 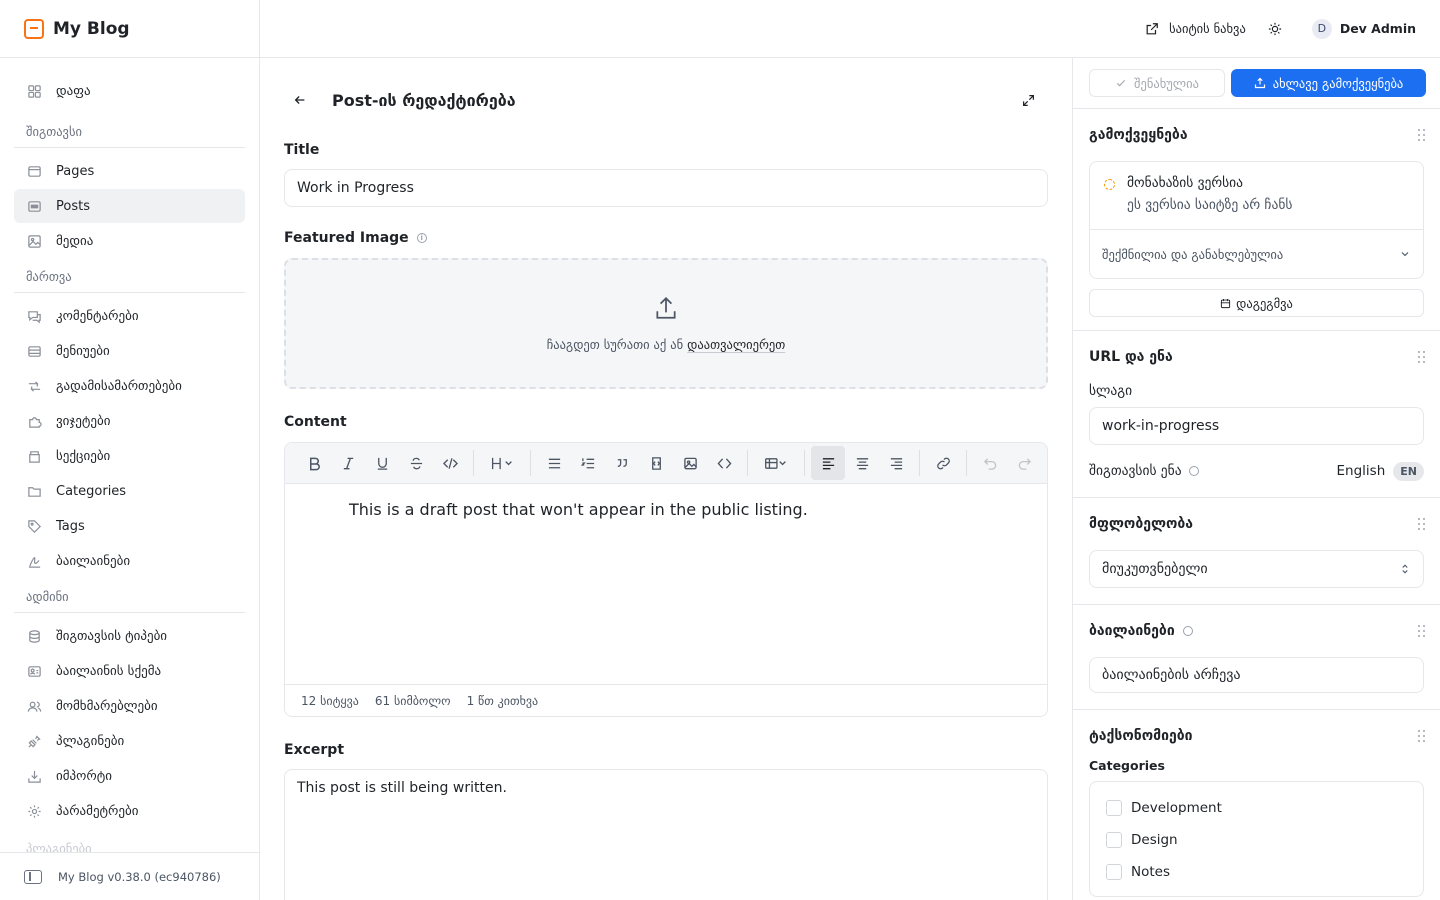 I want to click on comments-icon, so click(x=34, y=316).